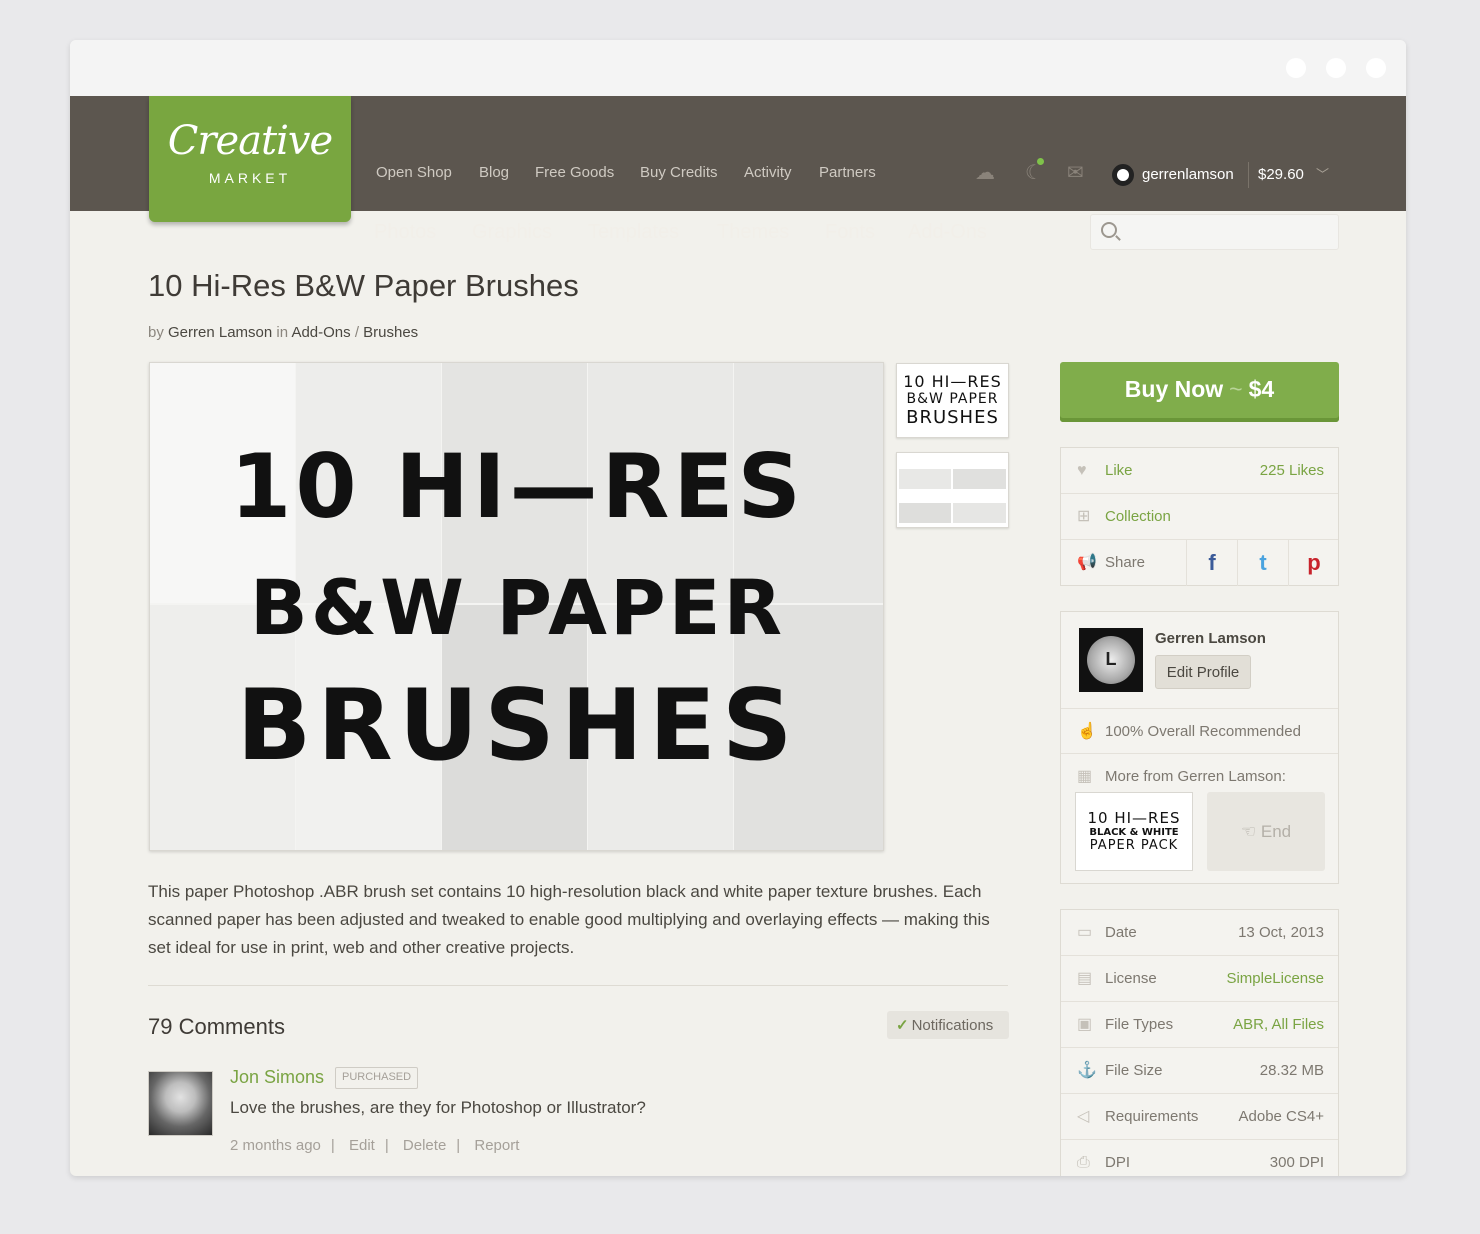 The width and height of the screenshot is (1480, 1234). Describe the element at coordinates (424, 1145) in the screenshot. I see `comment-delete-link: Delete` at that location.